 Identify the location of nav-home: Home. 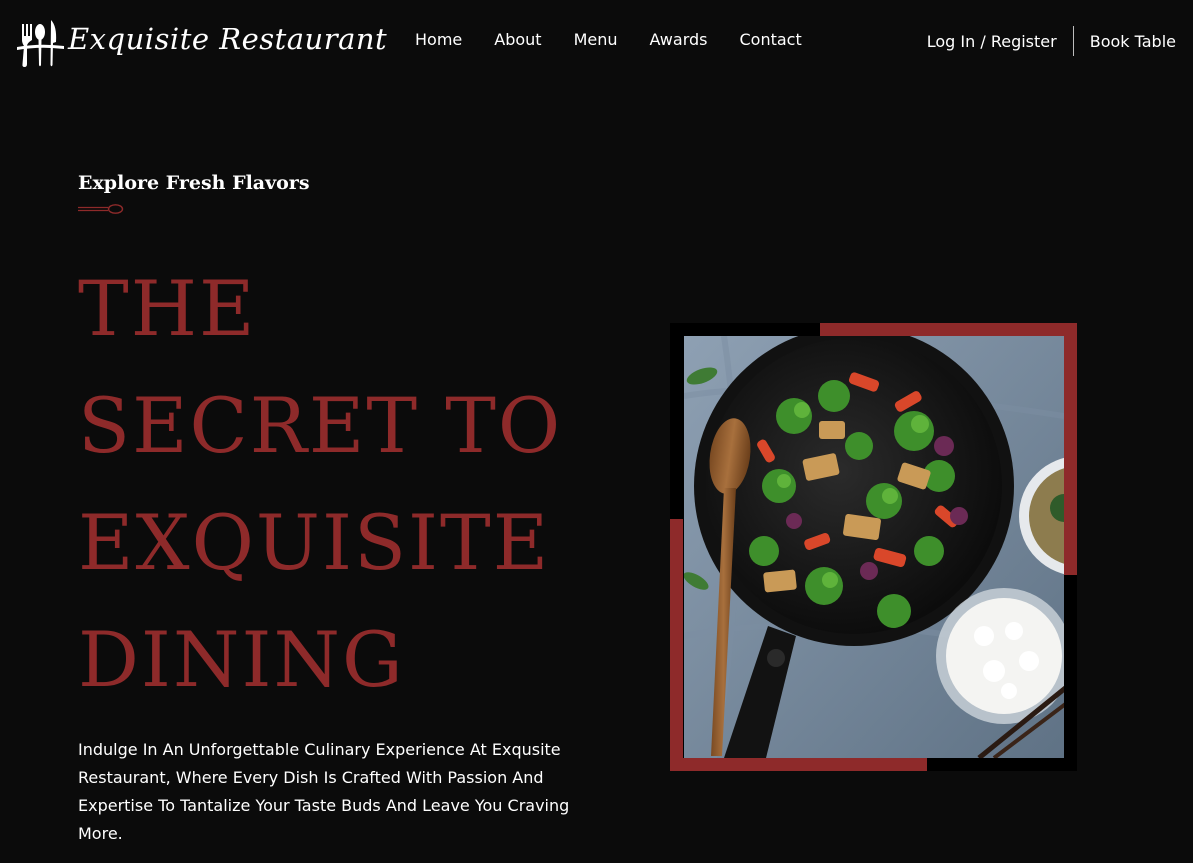
(438, 39).